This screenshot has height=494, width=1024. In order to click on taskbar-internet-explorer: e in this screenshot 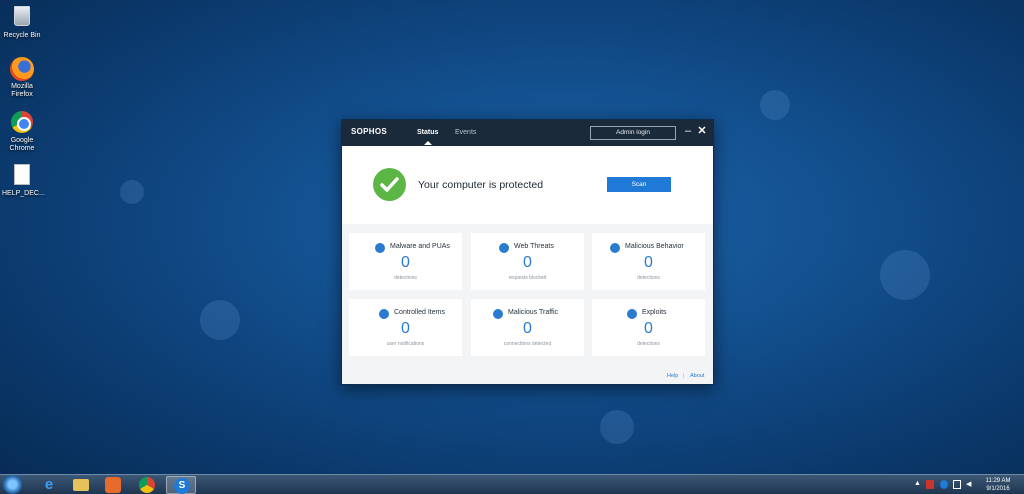, I will do `click(49, 485)`.